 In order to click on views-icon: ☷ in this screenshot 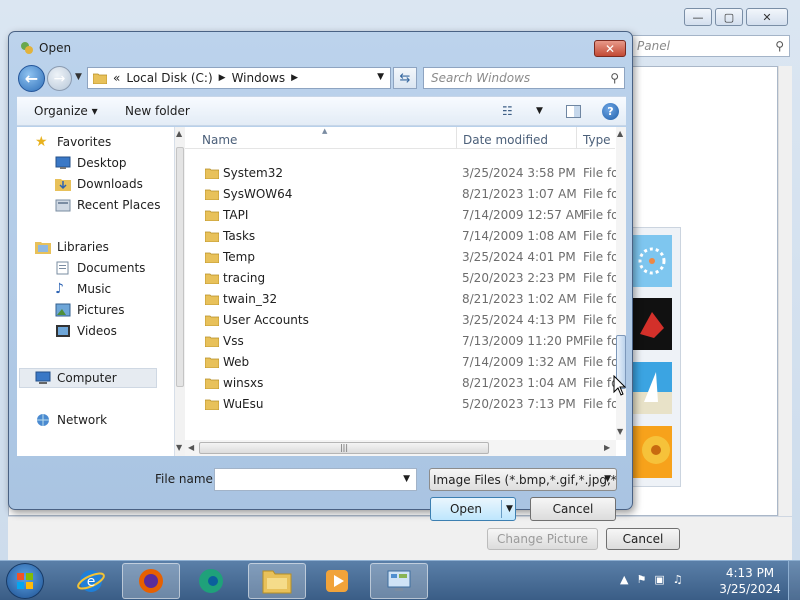, I will do `click(507, 111)`.